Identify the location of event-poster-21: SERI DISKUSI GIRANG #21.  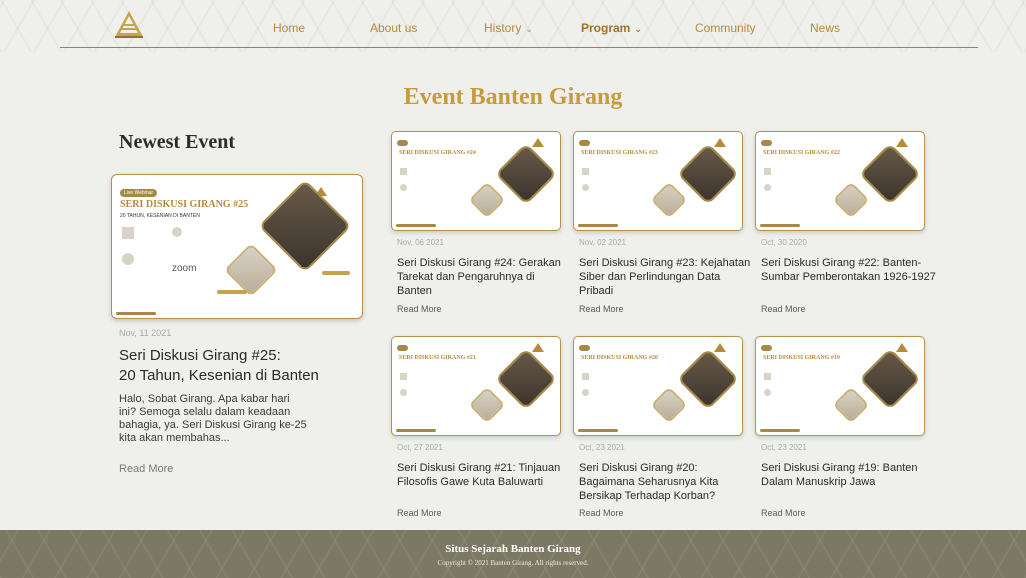
(476, 386).